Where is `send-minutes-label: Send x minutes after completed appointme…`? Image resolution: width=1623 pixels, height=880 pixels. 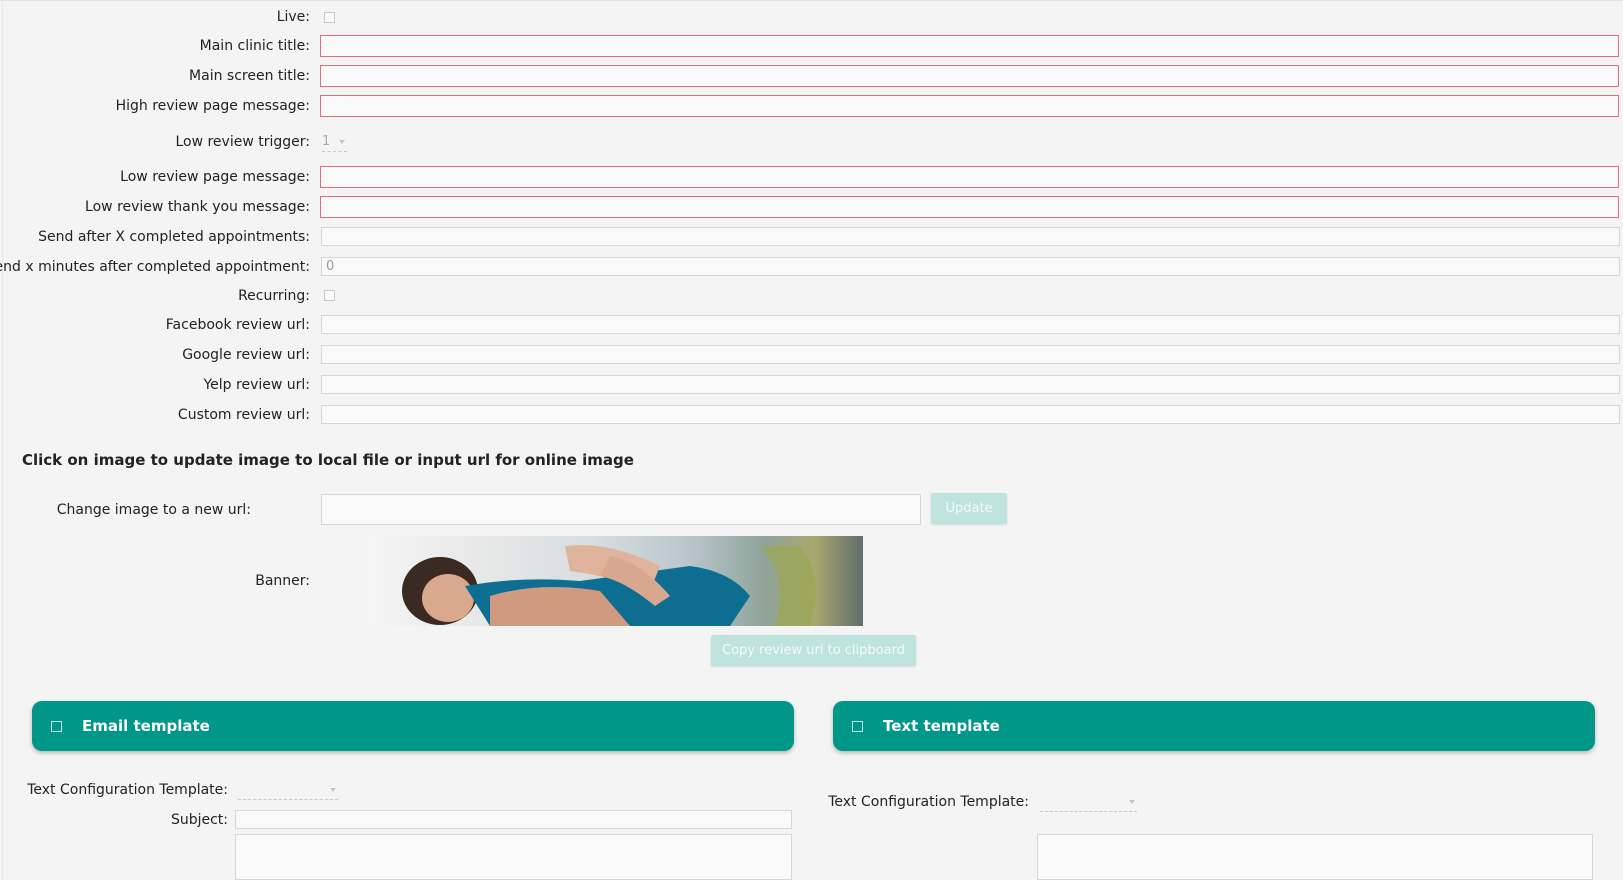
send-minutes-label: Send x minutes after completed appointme… is located at coordinates (155, 267).